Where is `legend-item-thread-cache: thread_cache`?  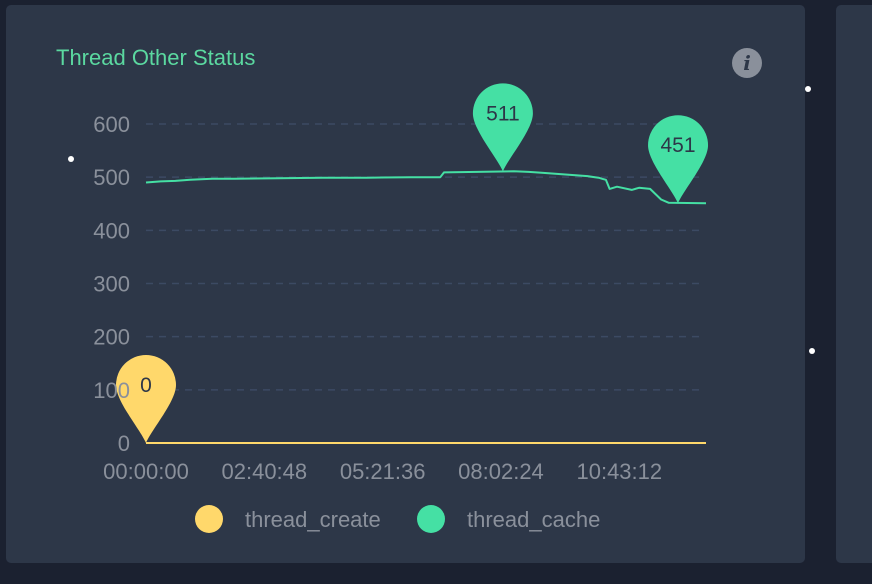 legend-item-thread-cache: thread_cache is located at coordinates (508, 519).